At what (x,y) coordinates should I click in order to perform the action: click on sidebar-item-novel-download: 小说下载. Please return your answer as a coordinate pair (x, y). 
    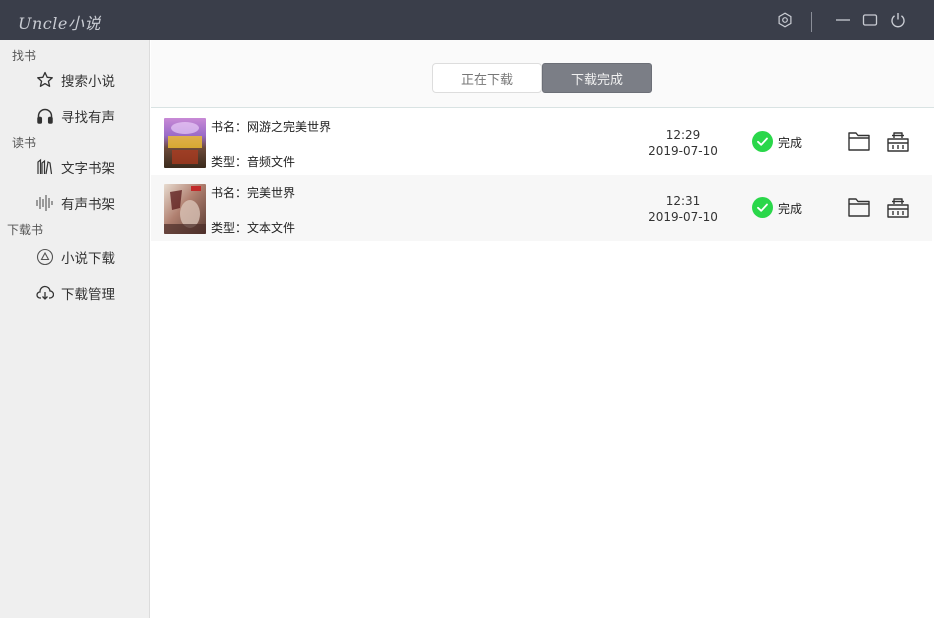
    Looking at the image, I should click on (74, 257).